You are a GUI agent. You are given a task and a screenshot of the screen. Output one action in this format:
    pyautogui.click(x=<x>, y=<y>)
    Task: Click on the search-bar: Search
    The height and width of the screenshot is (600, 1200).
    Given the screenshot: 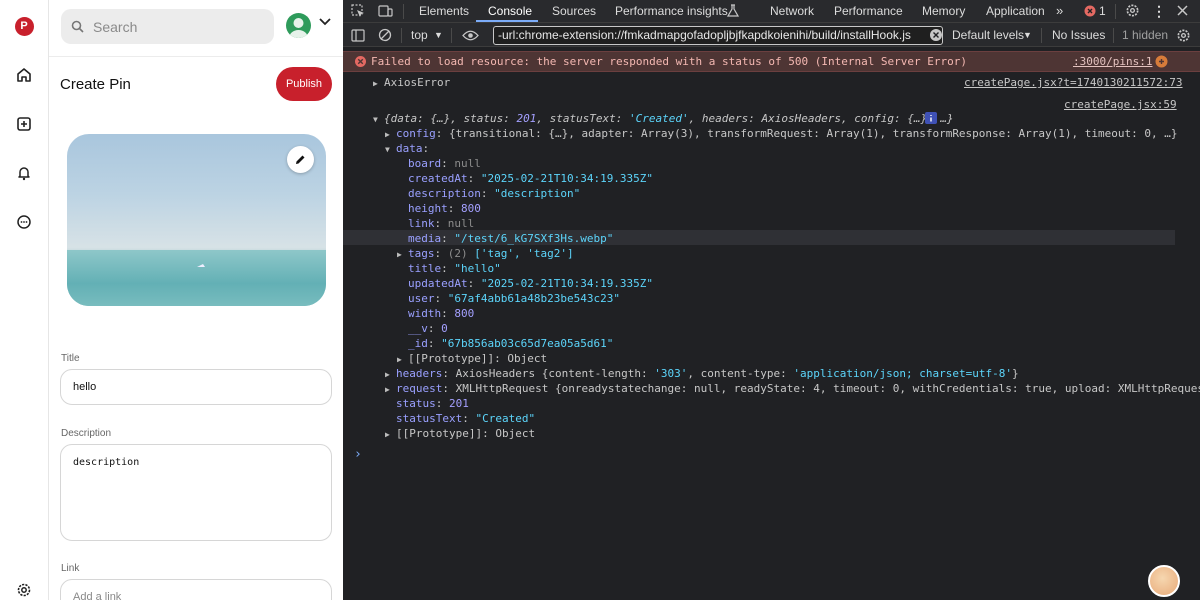 What is the action you would take?
    pyautogui.click(x=167, y=26)
    